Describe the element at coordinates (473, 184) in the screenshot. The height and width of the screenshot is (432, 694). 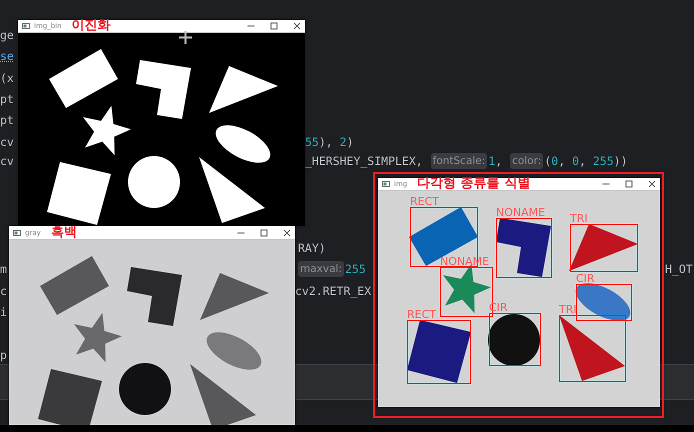
I see `window-caption: 다각형 종류를 식별` at that location.